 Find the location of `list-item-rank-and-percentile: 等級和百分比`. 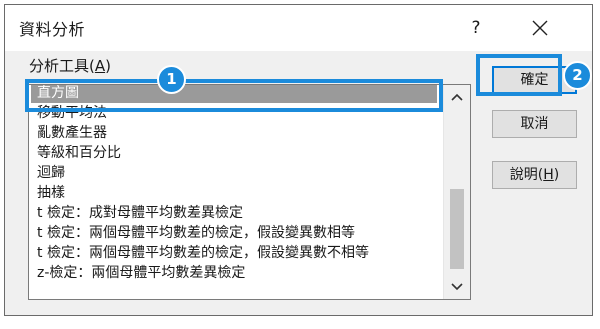

list-item-rank-and-percentile: 等級和百分比 is located at coordinates (237, 153).